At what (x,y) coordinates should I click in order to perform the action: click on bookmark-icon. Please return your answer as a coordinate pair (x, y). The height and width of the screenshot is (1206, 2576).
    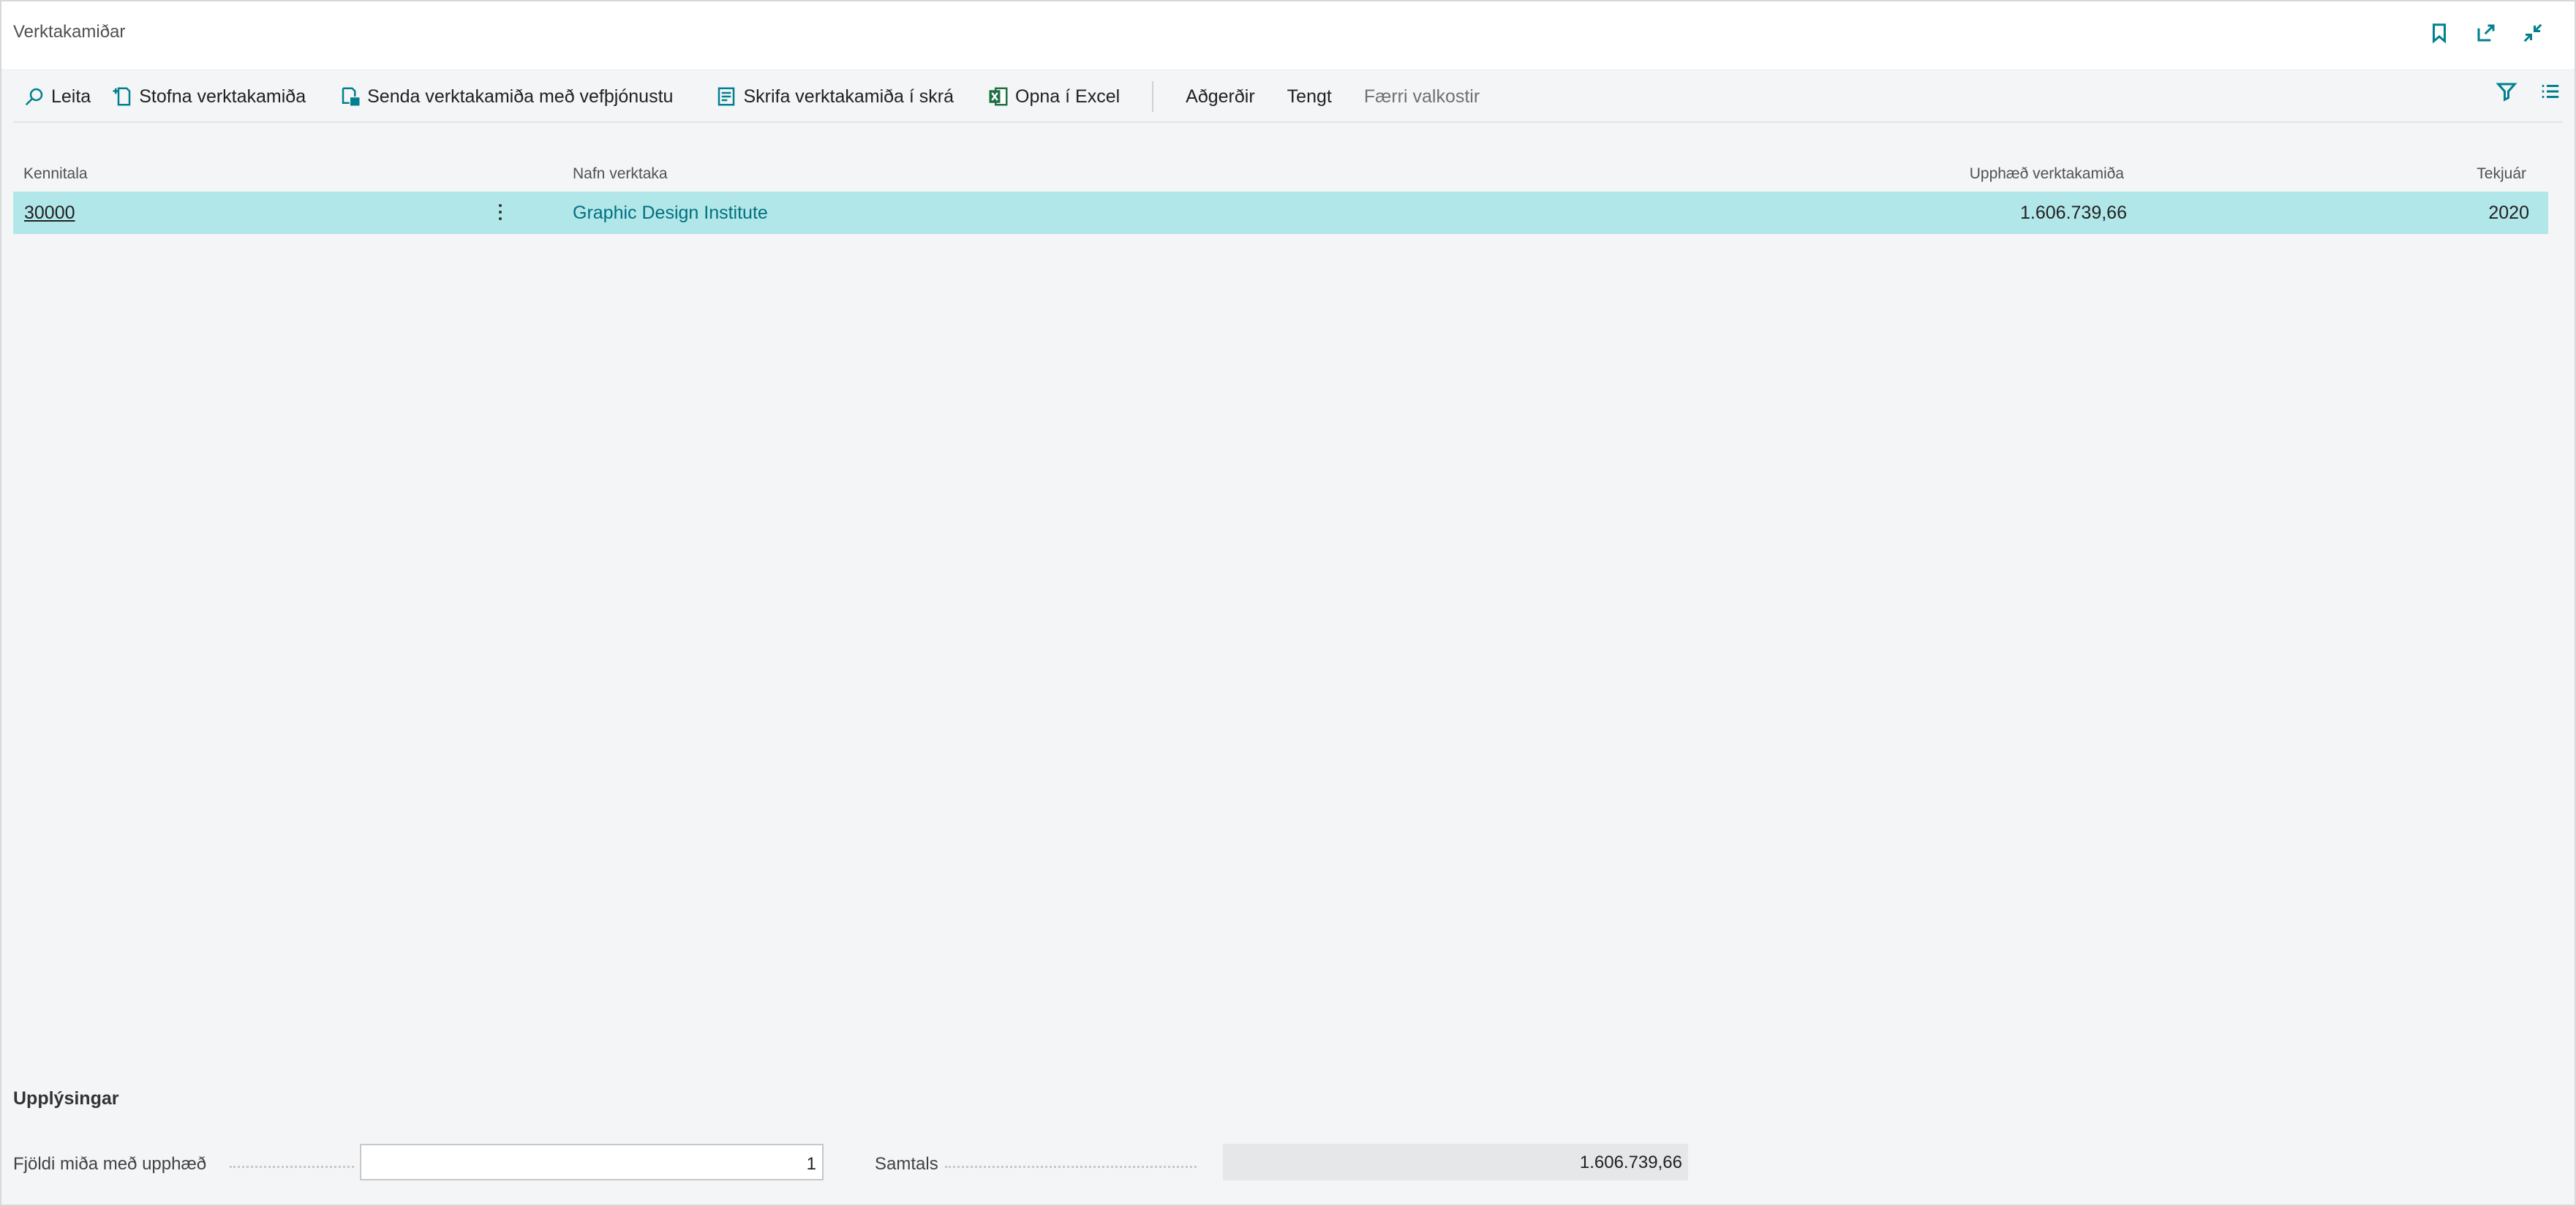
    Looking at the image, I should click on (2439, 32).